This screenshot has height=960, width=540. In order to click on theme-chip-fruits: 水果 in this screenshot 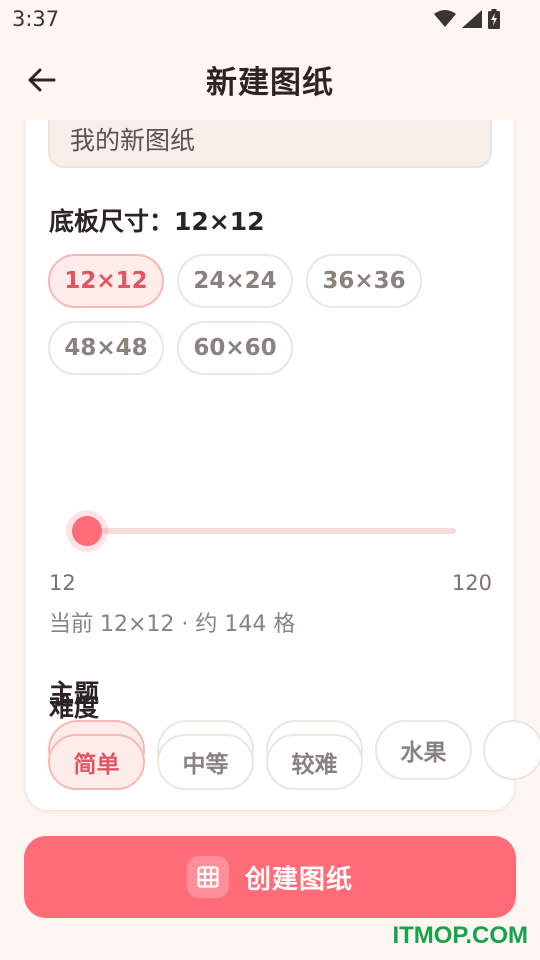, I will do `click(423, 750)`.